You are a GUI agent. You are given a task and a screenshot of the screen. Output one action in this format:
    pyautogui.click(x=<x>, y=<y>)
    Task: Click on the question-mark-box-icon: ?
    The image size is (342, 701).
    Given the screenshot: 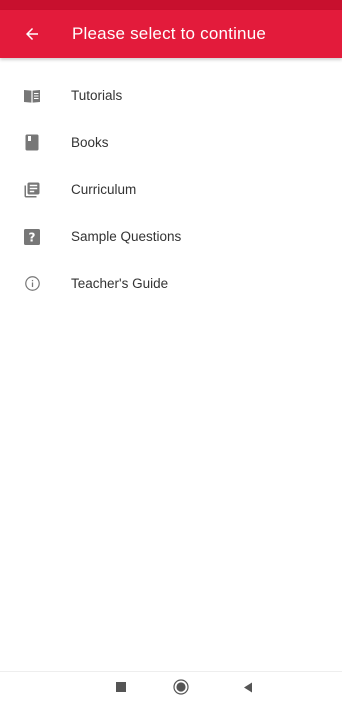 What is the action you would take?
    pyautogui.click(x=32, y=237)
    